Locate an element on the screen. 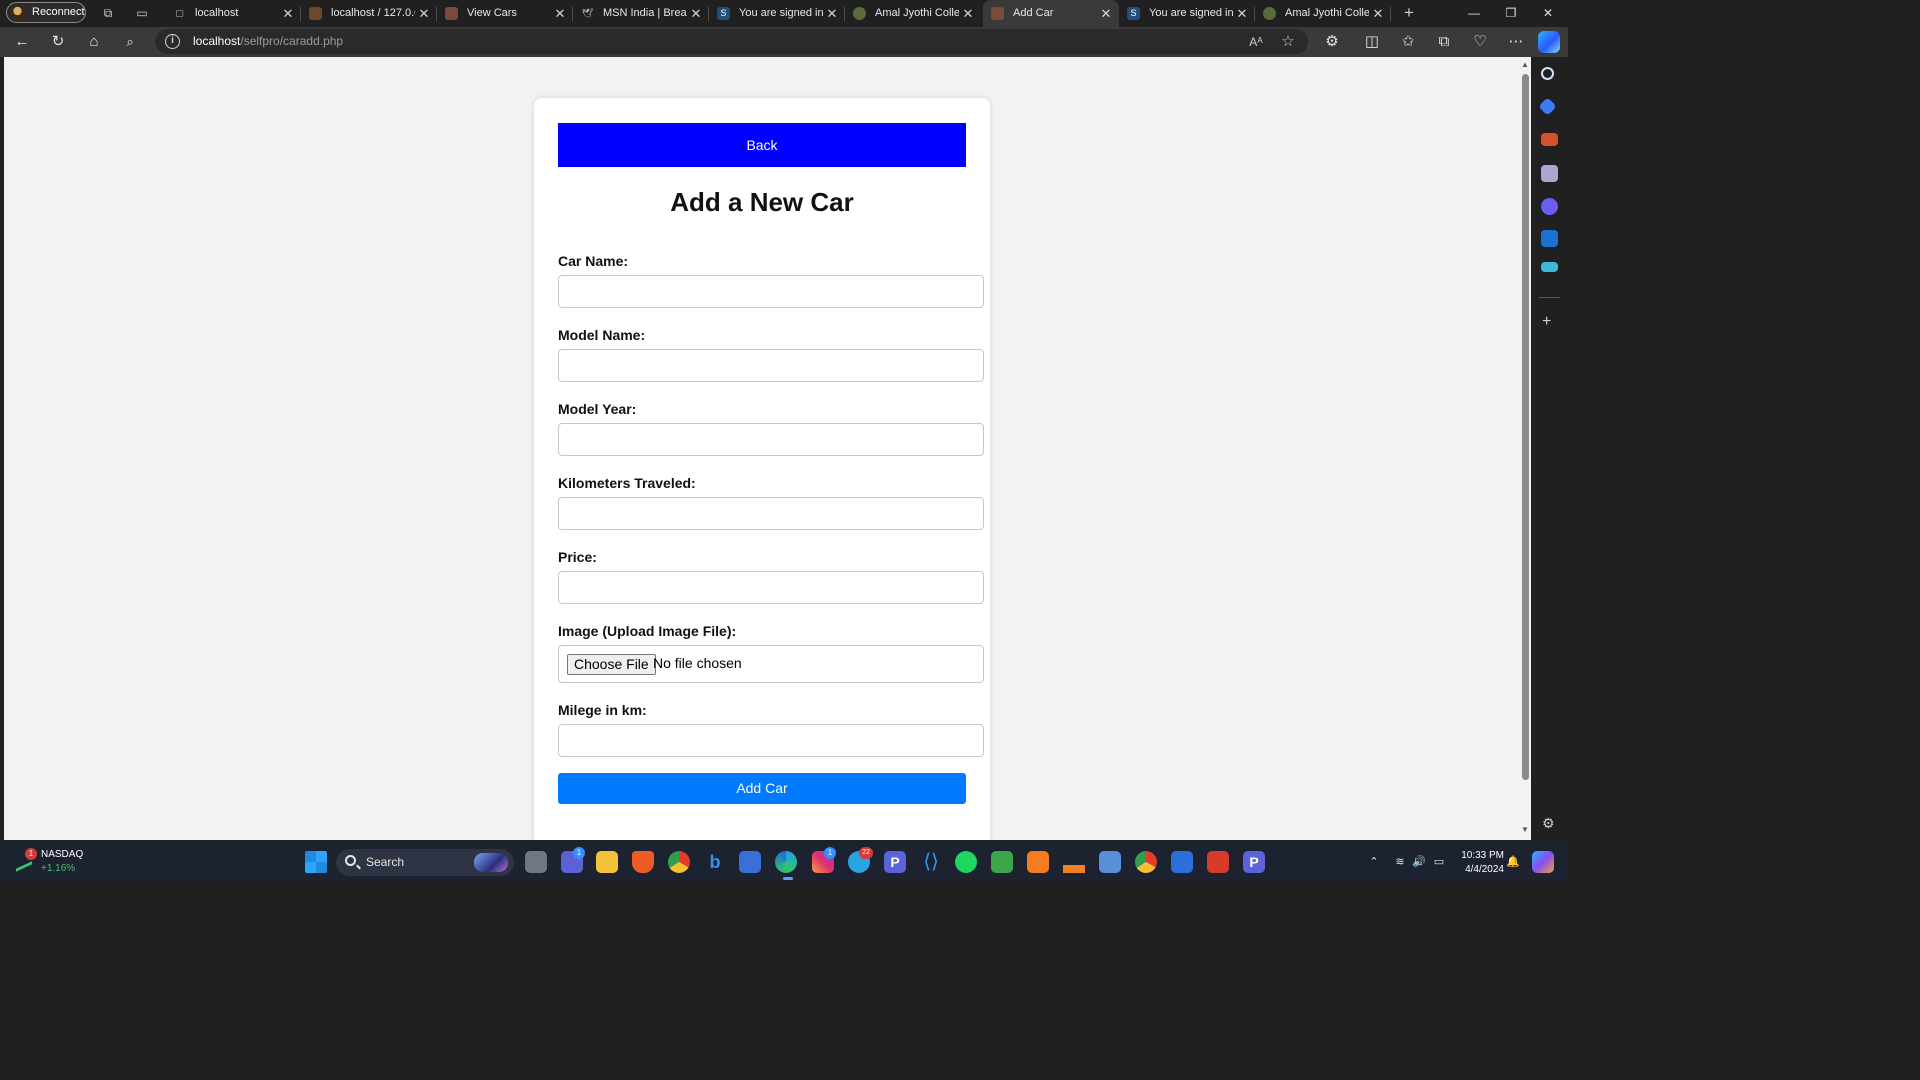 The width and height of the screenshot is (1920, 1080). show-hidden-icons-icon: ⌃ is located at coordinates (1374, 862).